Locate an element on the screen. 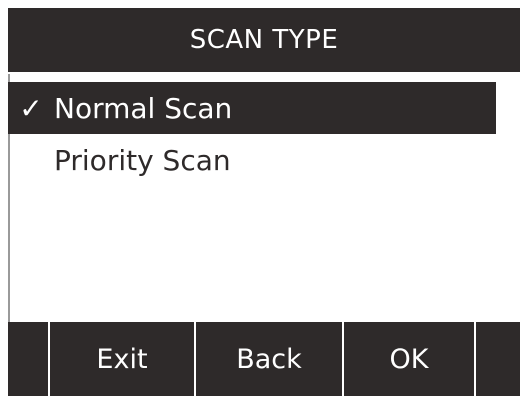  title-divider is located at coordinates (264, 73).